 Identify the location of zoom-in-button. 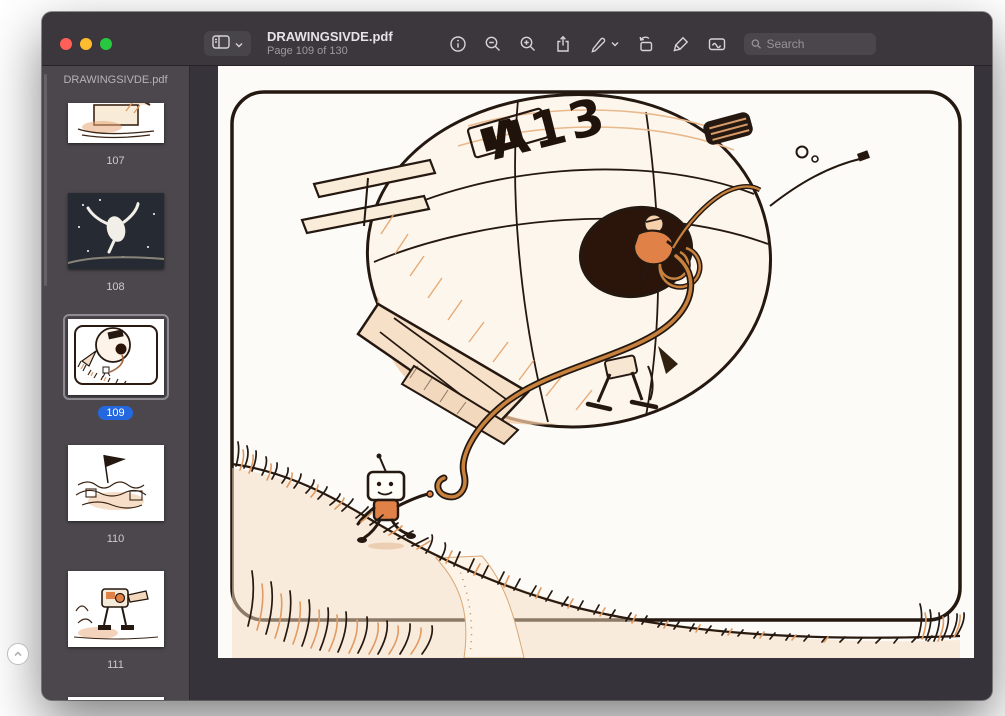
(528, 44).